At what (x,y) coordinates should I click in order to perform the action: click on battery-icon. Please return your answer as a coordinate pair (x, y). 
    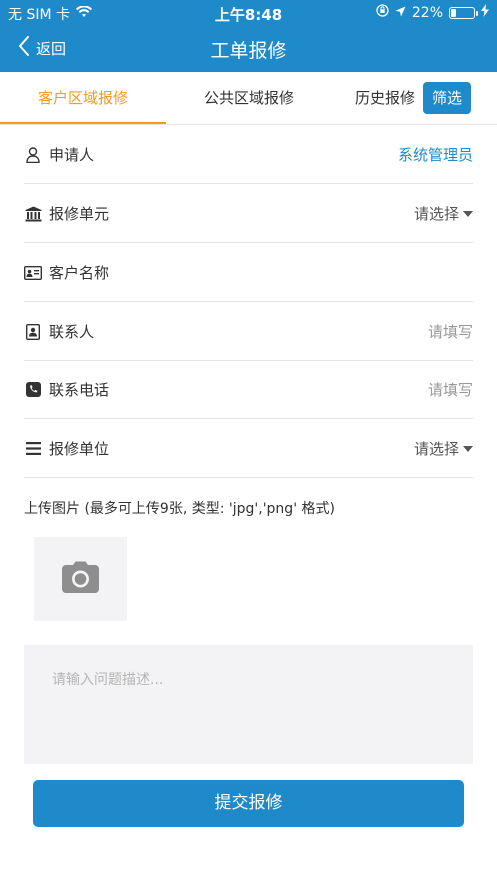
    Looking at the image, I should click on (463, 12).